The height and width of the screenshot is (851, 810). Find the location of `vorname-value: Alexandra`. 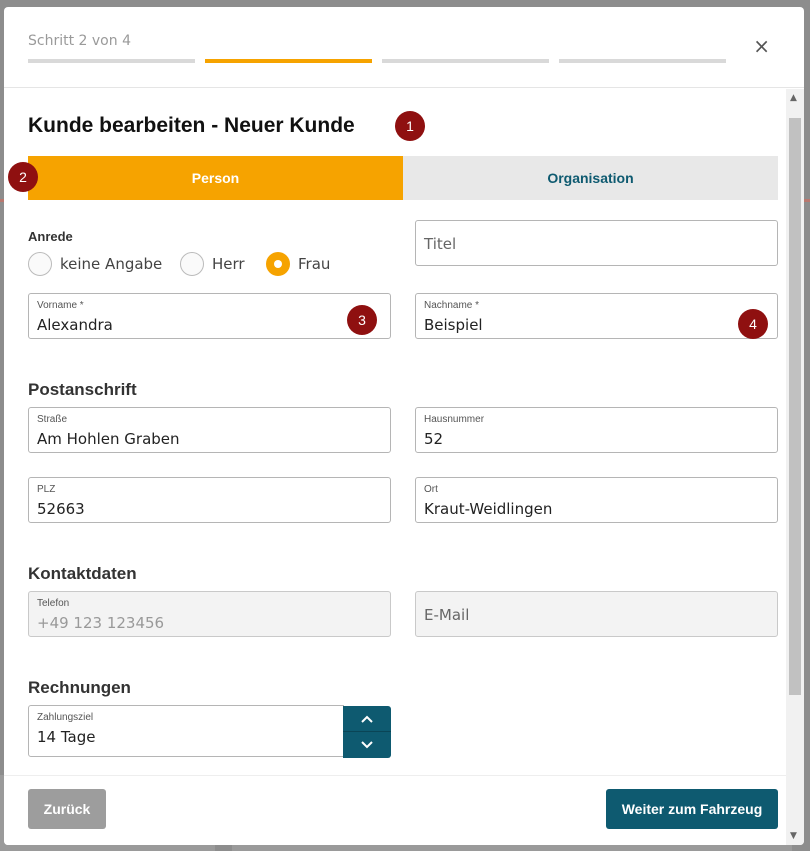

vorname-value: Alexandra is located at coordinates (75, 325).